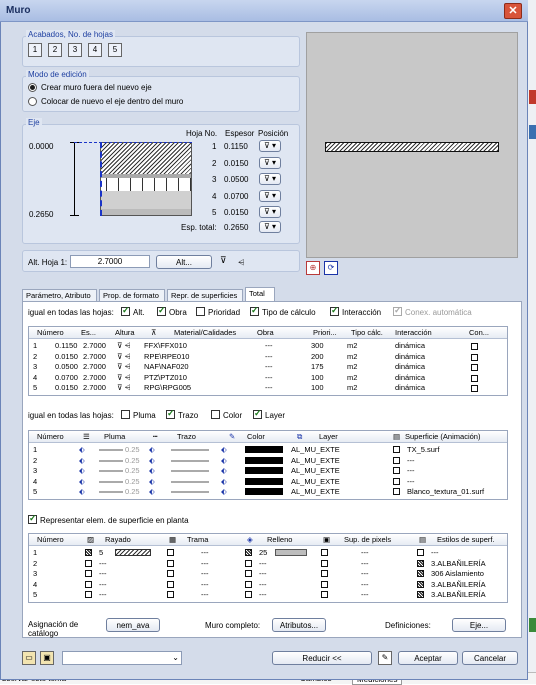 The height and width of the screenshot is (685, 536). What do you see at coordinates (114, 436) in the screenshot?
I see `col-pluma: Pluma` at bounding box center [114, 436].